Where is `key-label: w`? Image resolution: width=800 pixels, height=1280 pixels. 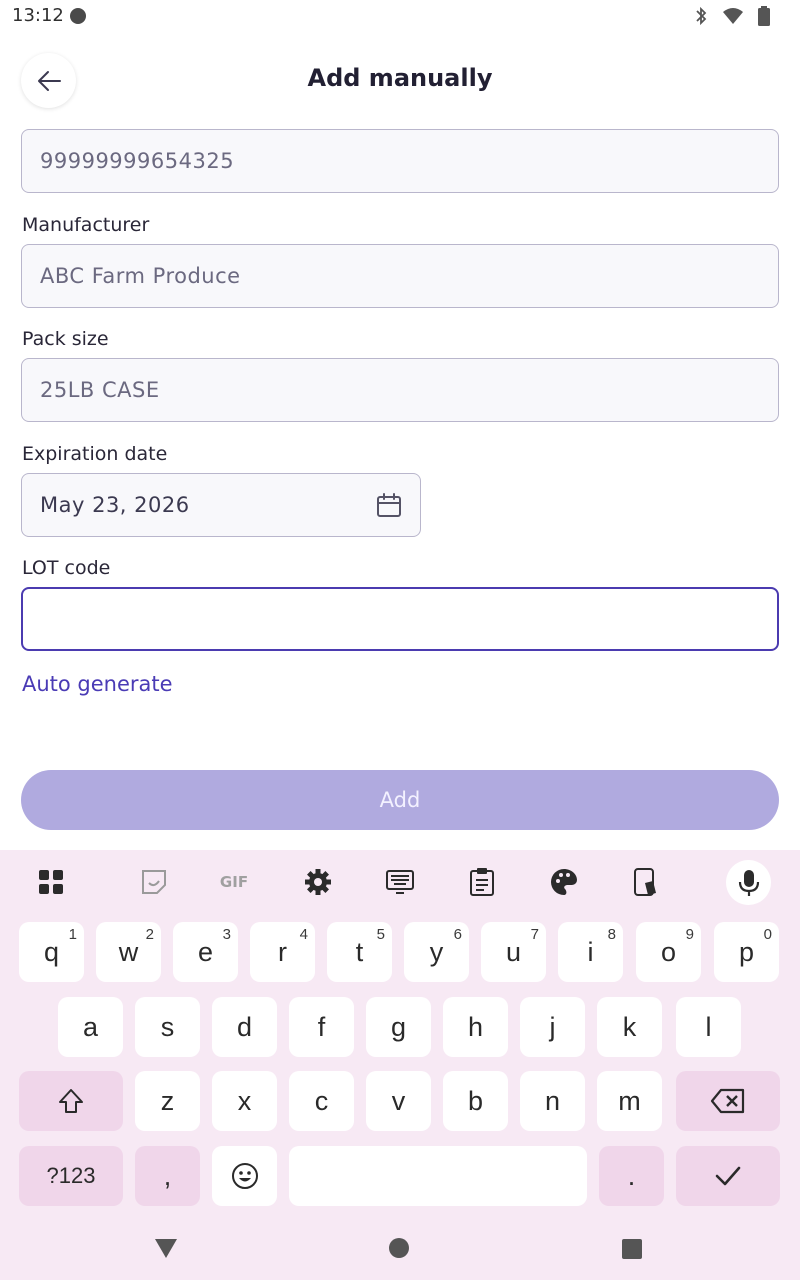 key-label: w is located at coordinates (128, 951).